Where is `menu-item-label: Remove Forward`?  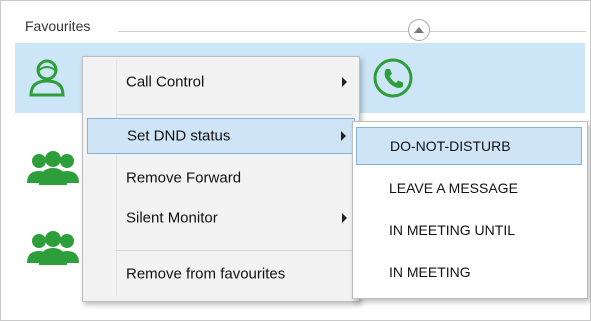 menu-item-label: Remove Forward is located at coordinates (184, 178).